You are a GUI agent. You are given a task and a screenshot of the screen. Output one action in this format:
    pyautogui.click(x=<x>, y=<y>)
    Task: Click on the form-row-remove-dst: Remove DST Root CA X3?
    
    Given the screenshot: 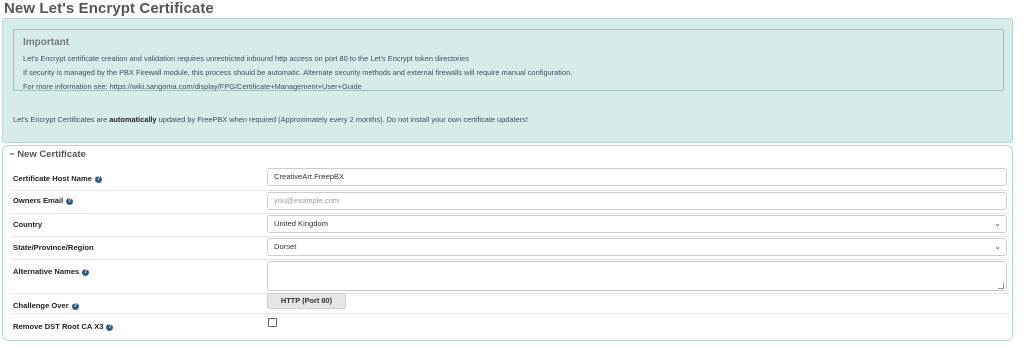 What is the action you would take?
    pyautogui.click(x=510, y=324)
    